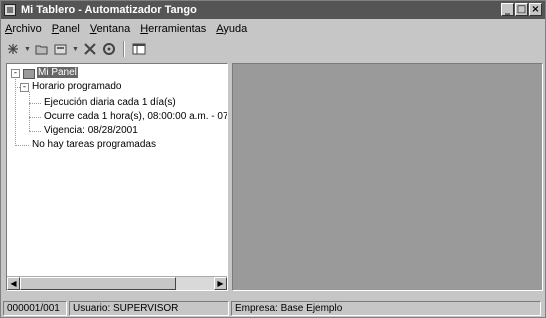 The image size is (546, 318). I want to click on tree-item-mi-panel: Mi Panel, so click(57, 73).